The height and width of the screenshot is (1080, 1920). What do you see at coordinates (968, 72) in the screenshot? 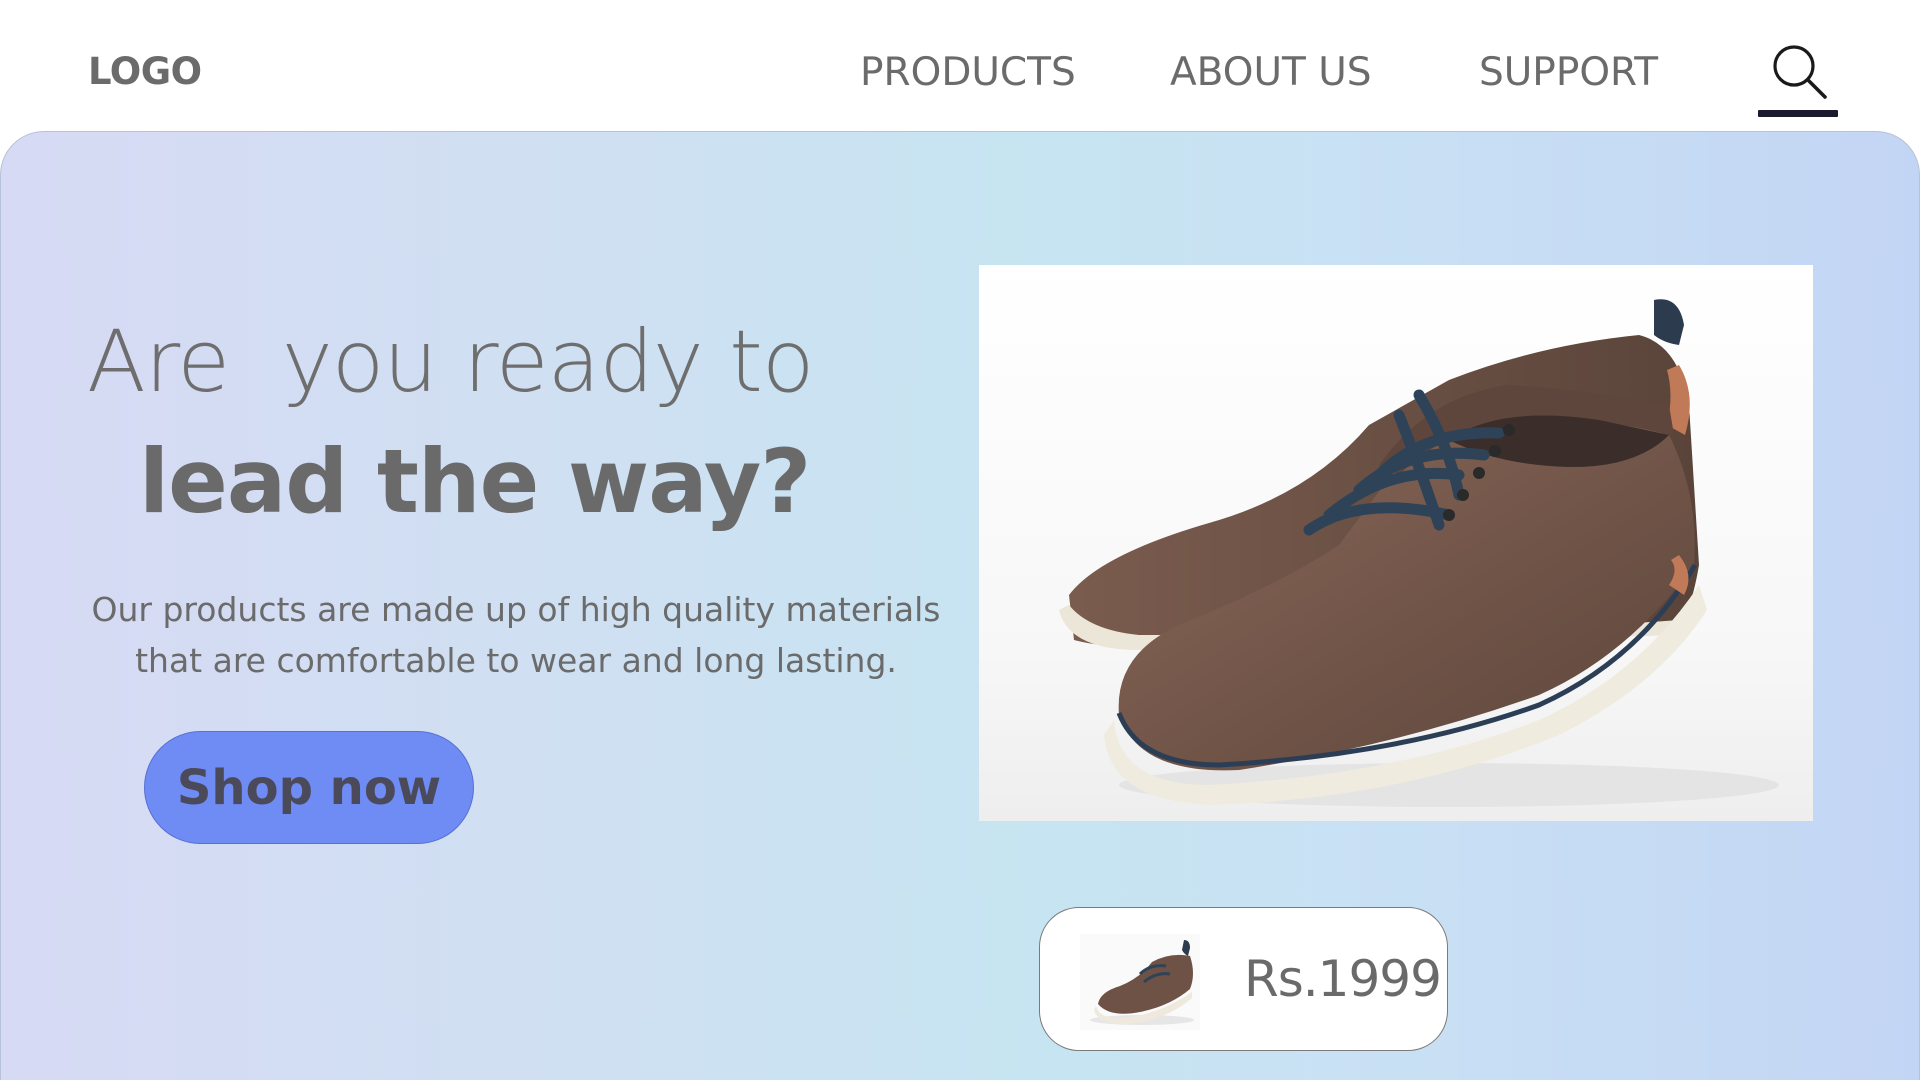
I see `nav-link-products: PRODUCTS` at bounding box center [968, 72].